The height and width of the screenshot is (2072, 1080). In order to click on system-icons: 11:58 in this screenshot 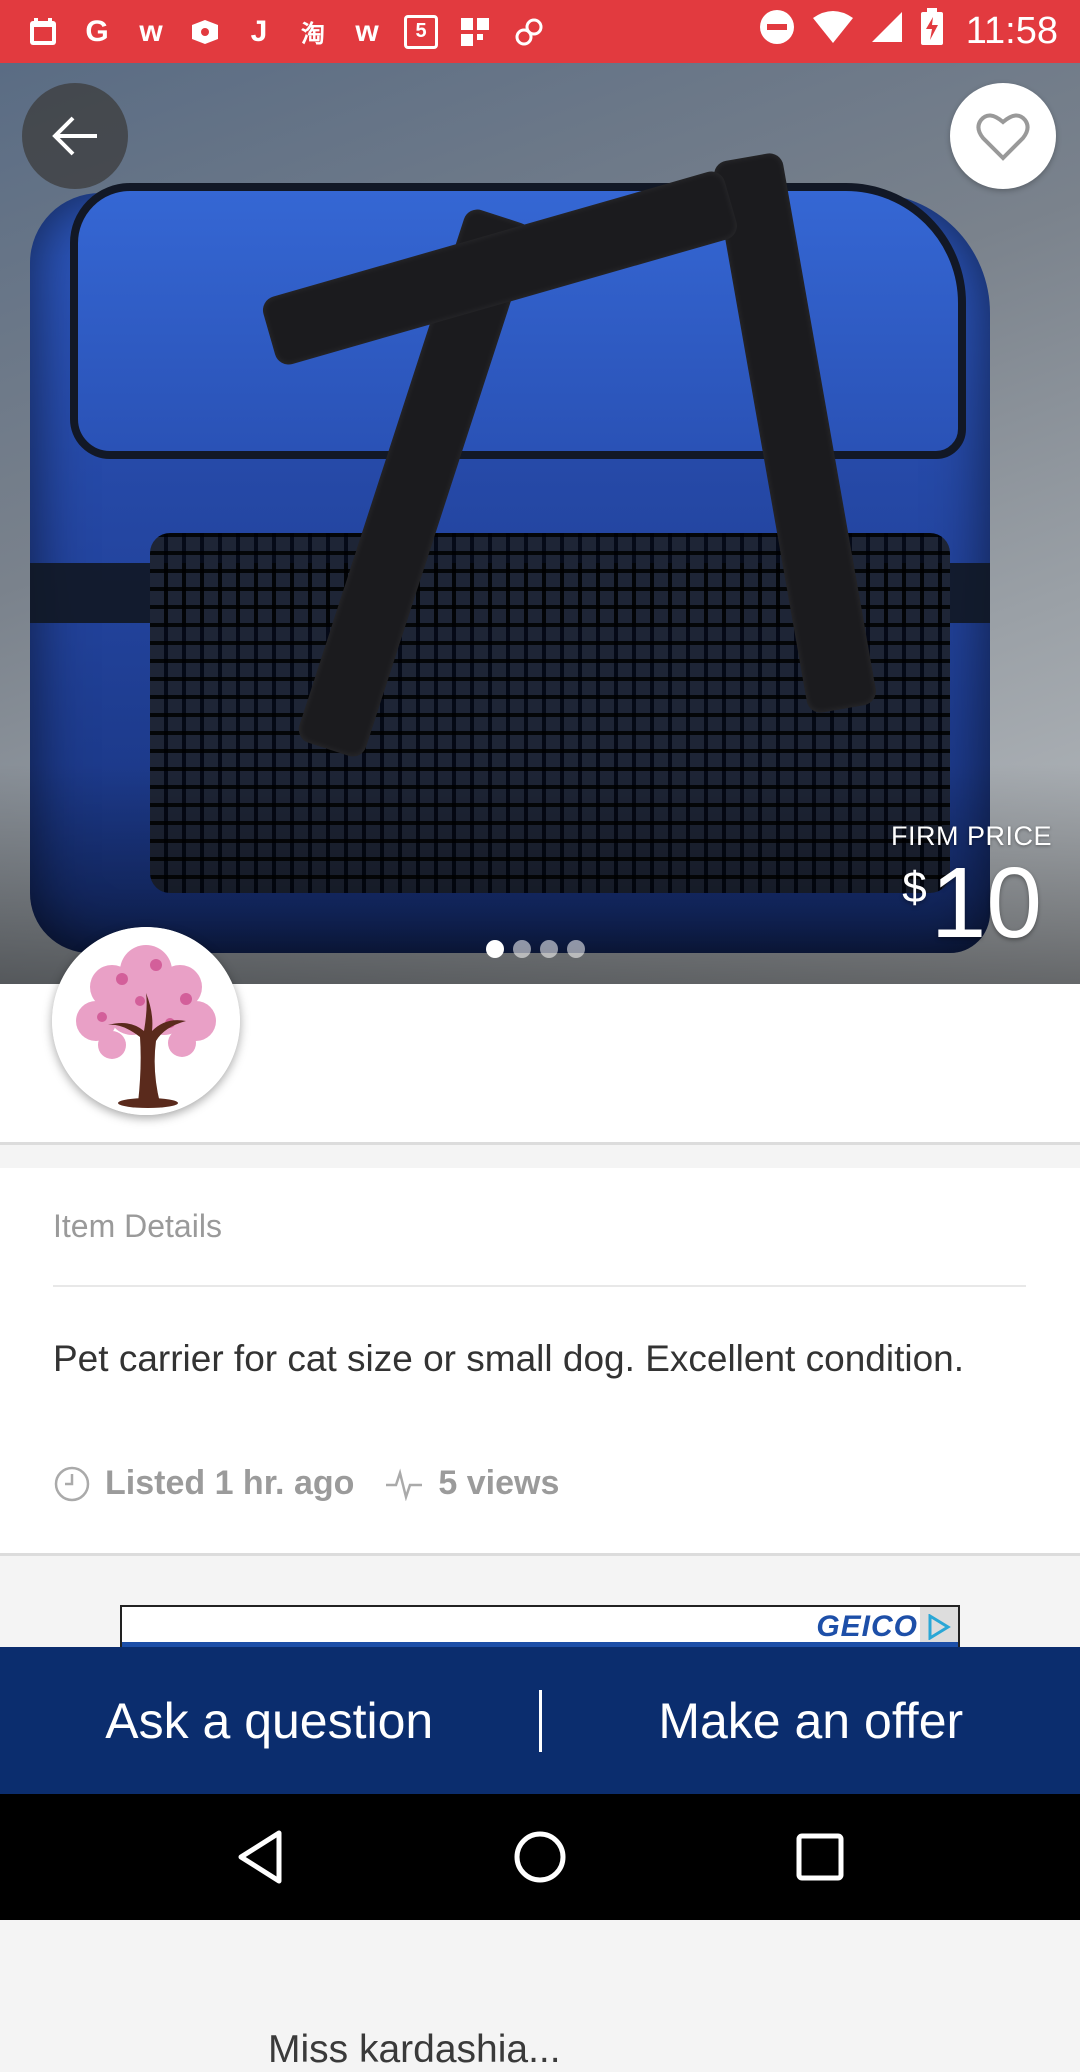, I will do `click(908, 32)`.